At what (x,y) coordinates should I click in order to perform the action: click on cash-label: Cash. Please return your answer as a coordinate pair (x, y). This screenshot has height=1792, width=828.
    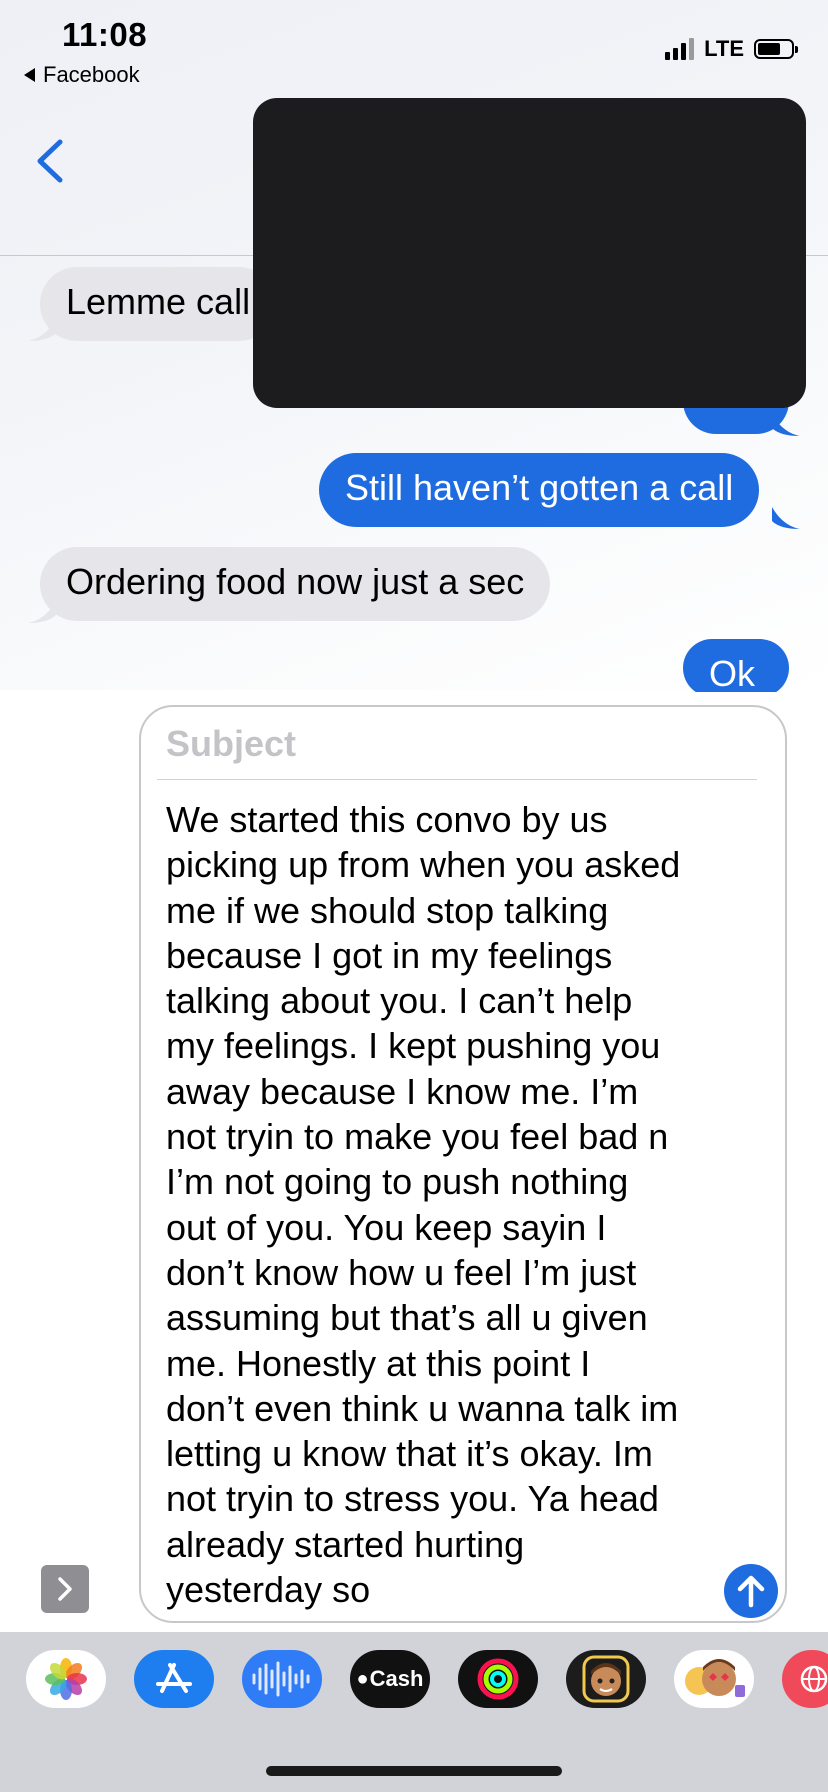
    Looking at the image, I should click on (396, 1678).